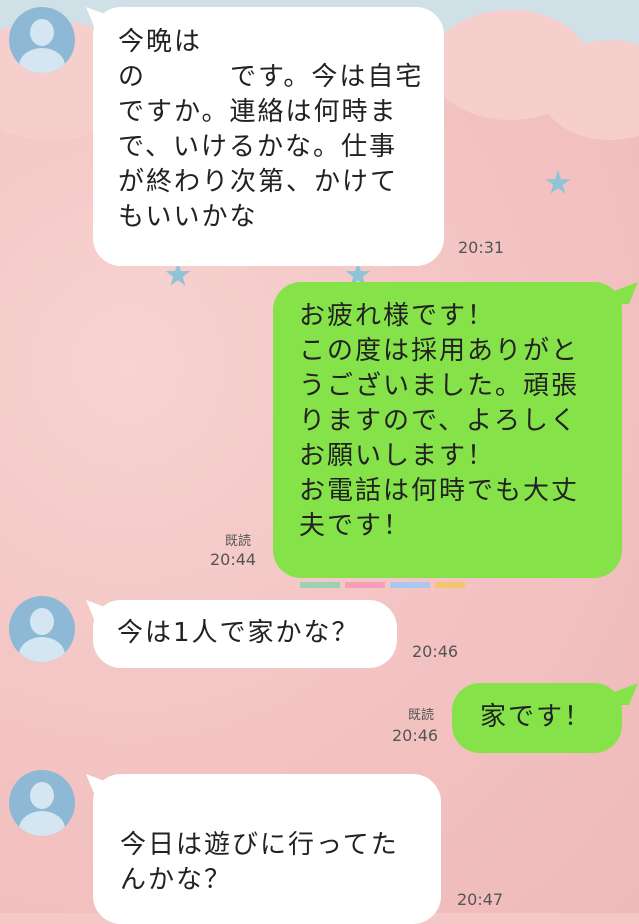 The height and width of the screenshot is (924, 639). I want to click on message-bubble-incoming: 今は1人で家かな？, so click(245, 634).